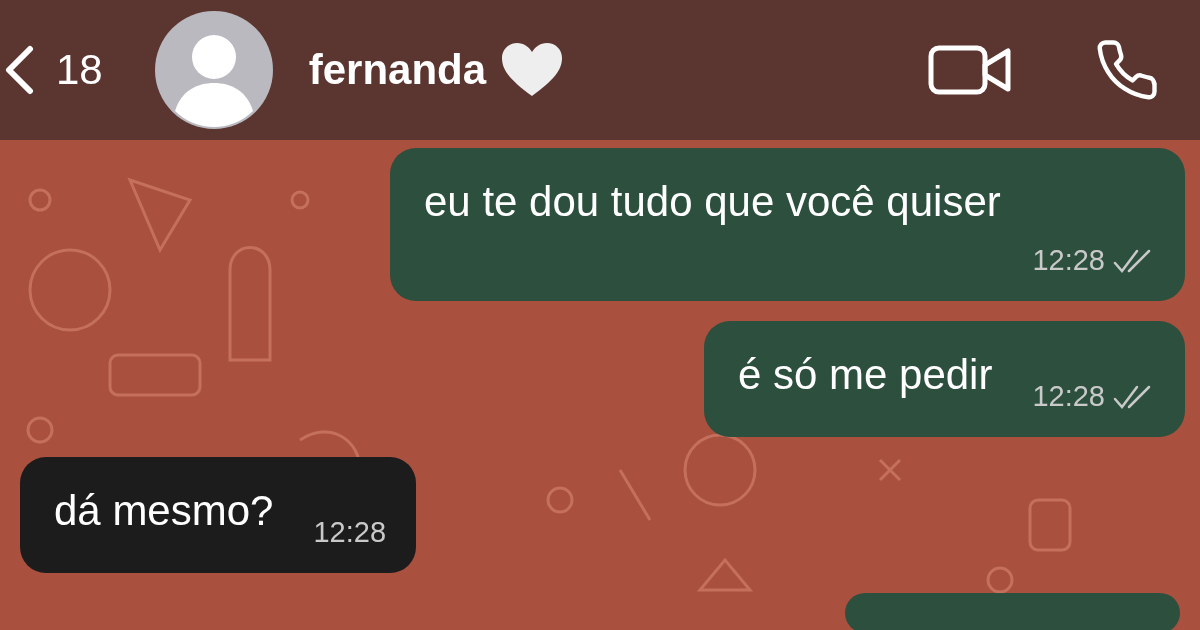 The height and width of the screenshot is (630, 1200). I want to click on heart-icon, so click(532, 70).